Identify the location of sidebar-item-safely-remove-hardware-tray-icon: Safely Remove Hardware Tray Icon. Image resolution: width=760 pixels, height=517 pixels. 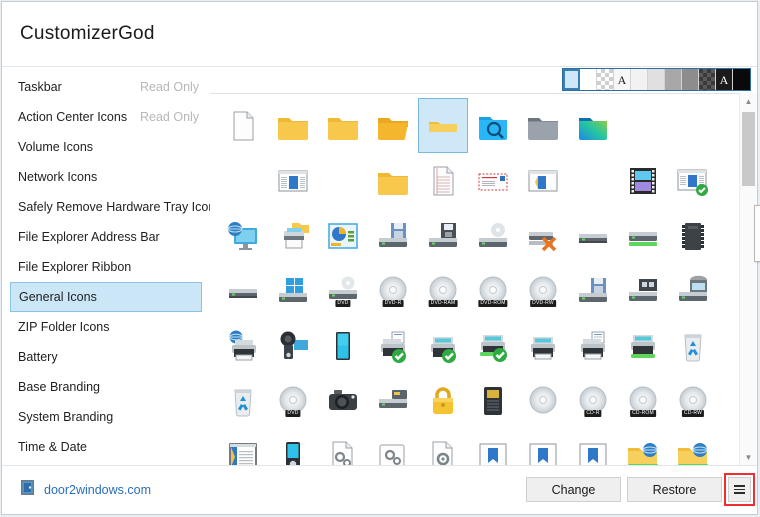
(110, 207).